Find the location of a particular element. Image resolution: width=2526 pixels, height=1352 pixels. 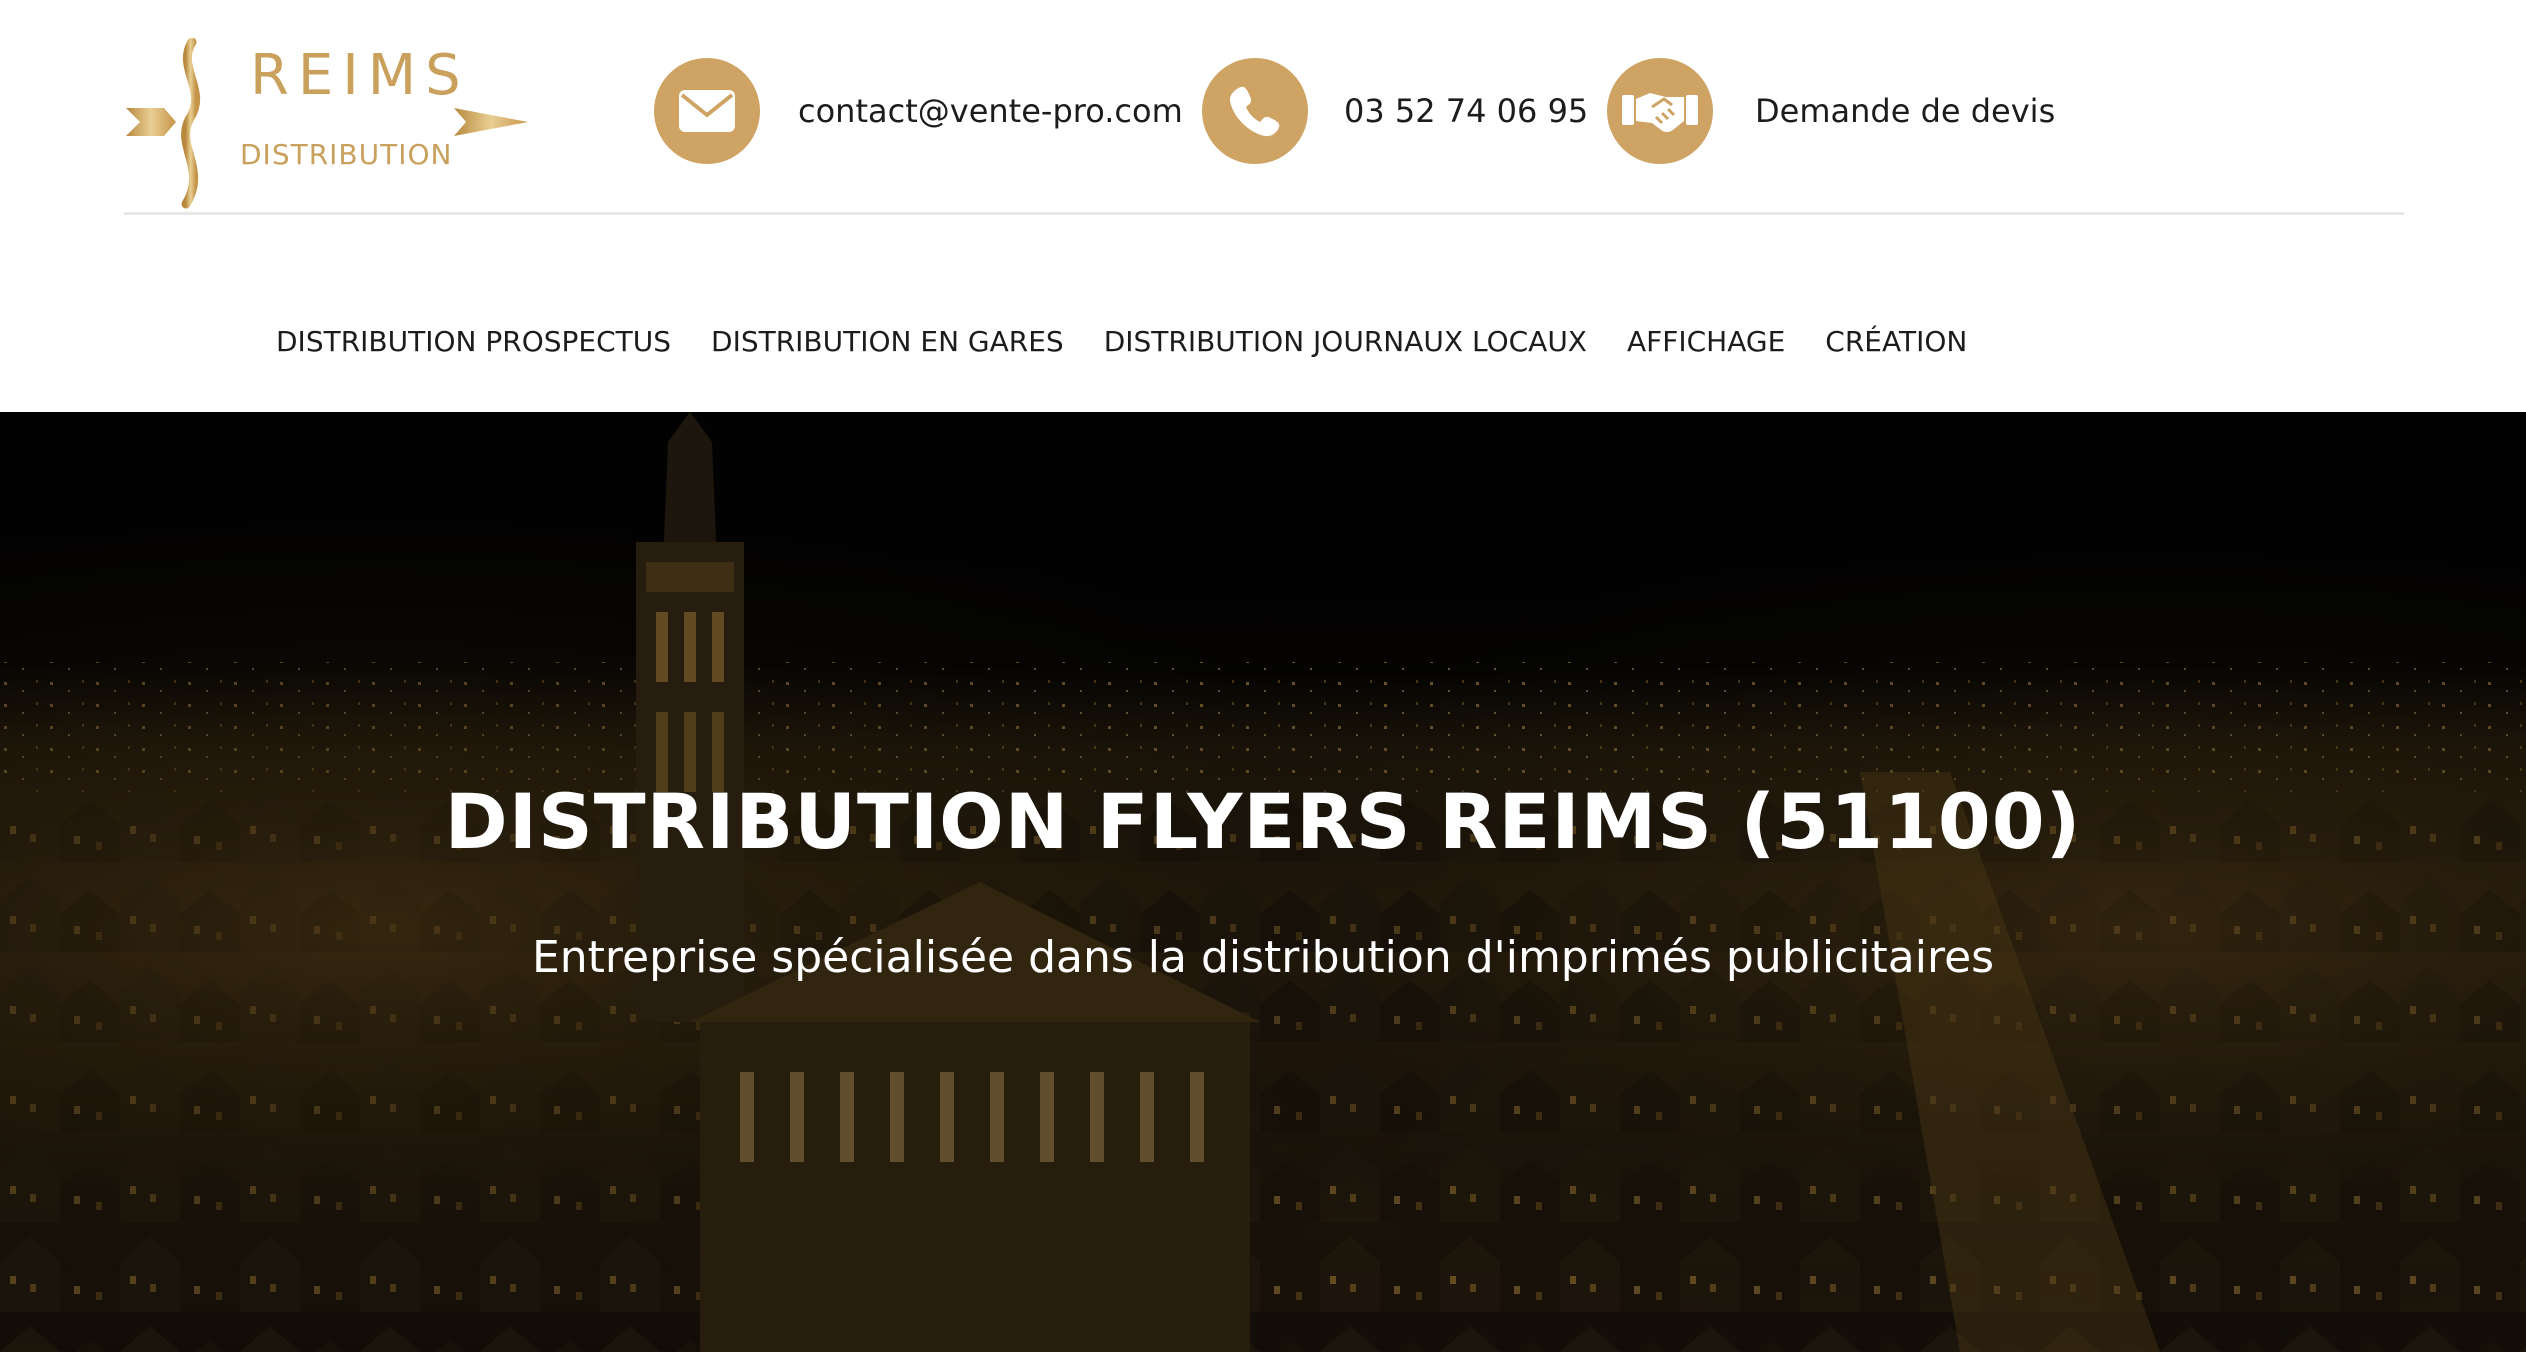

phone-number: 03 52 74 06 95 is located at coordinates (1466, 111).